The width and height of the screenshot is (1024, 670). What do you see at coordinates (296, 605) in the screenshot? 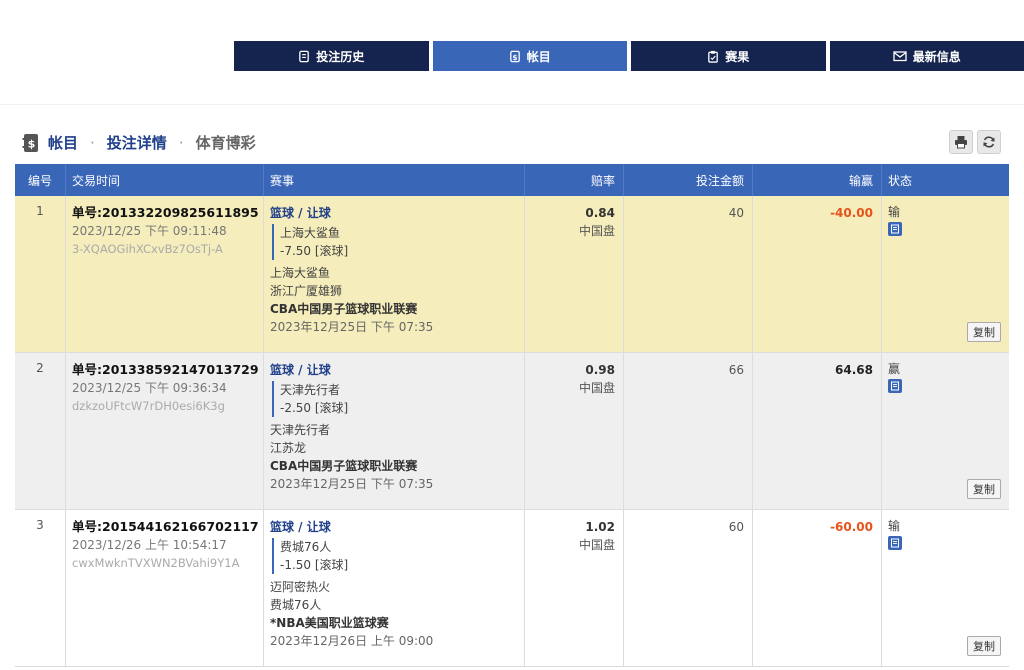
I see `team-away: 费城76人` at bounding box center [296, 605].